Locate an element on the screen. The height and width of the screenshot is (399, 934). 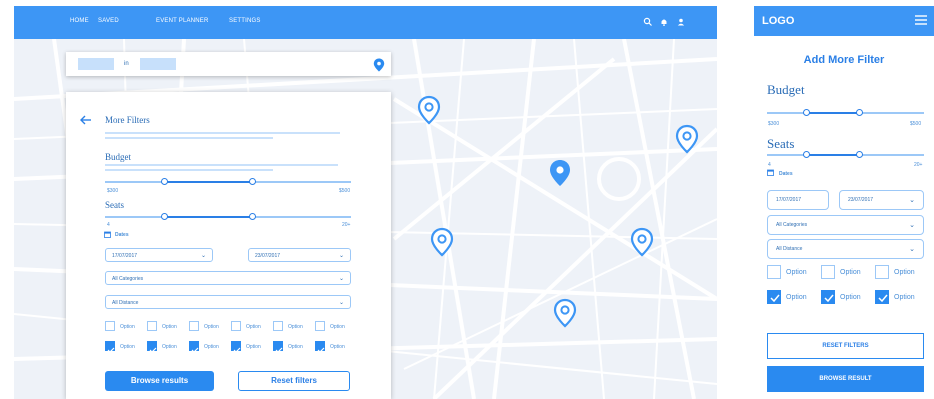
seats-heading: Seats is located at coordinates (114, 205).